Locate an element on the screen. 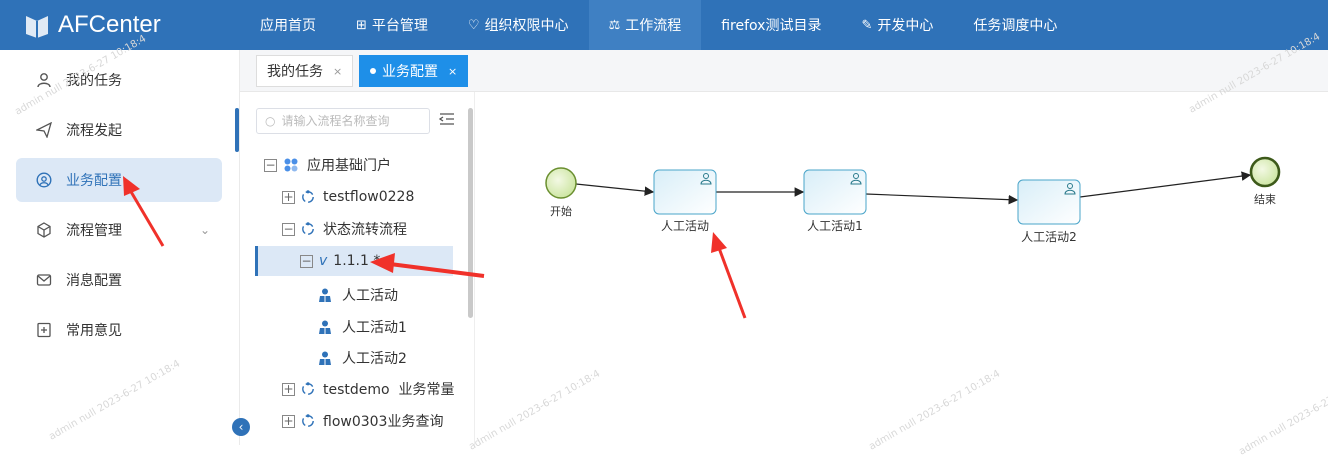  flow-search-box: ○ is located at coordinates (343, 121).